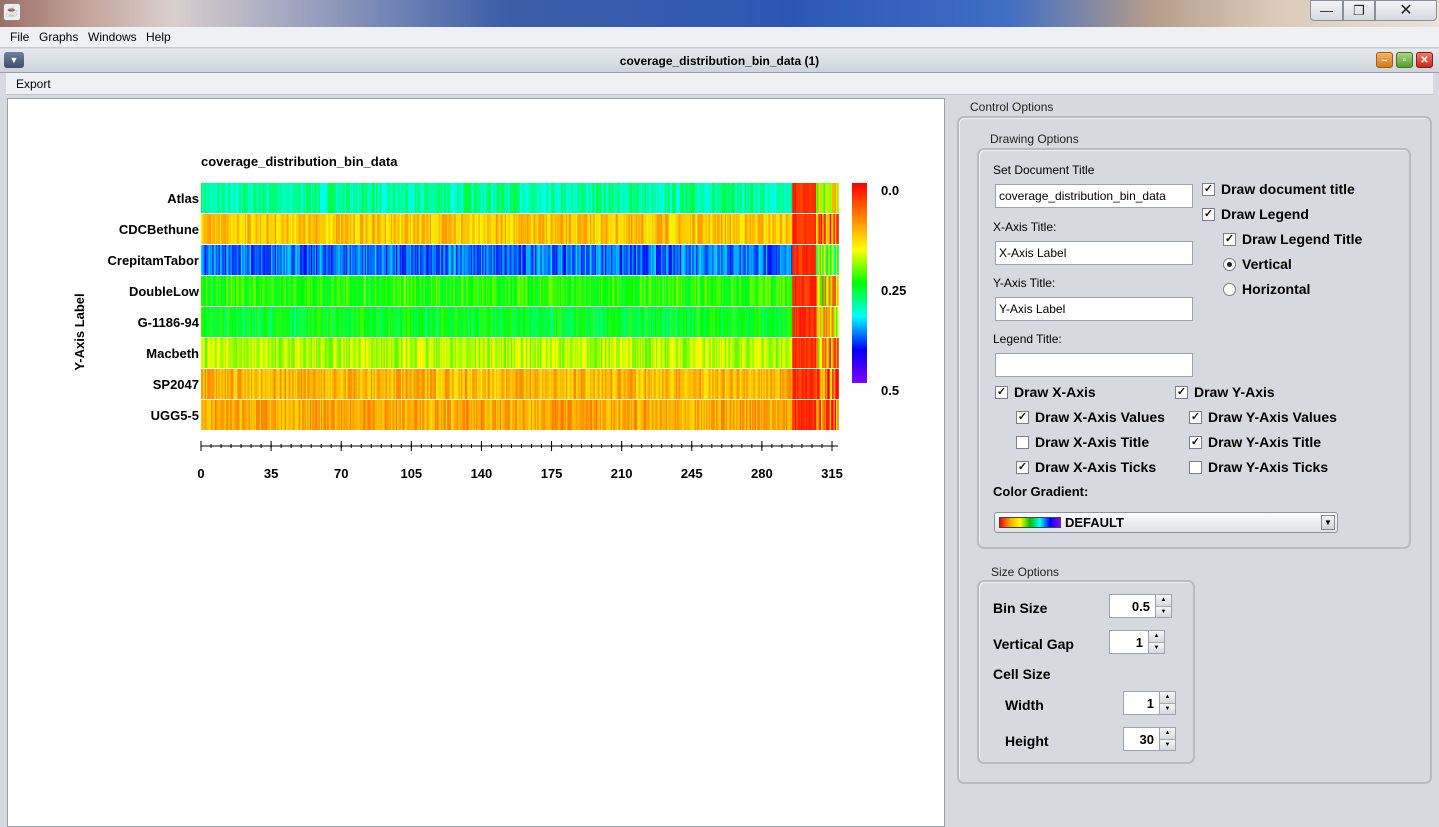  What do you see at coordinates (1094, 522) in the screenshot?
I see `color-gradient-value: DEFAULT` at bounding box center [1094, 522].